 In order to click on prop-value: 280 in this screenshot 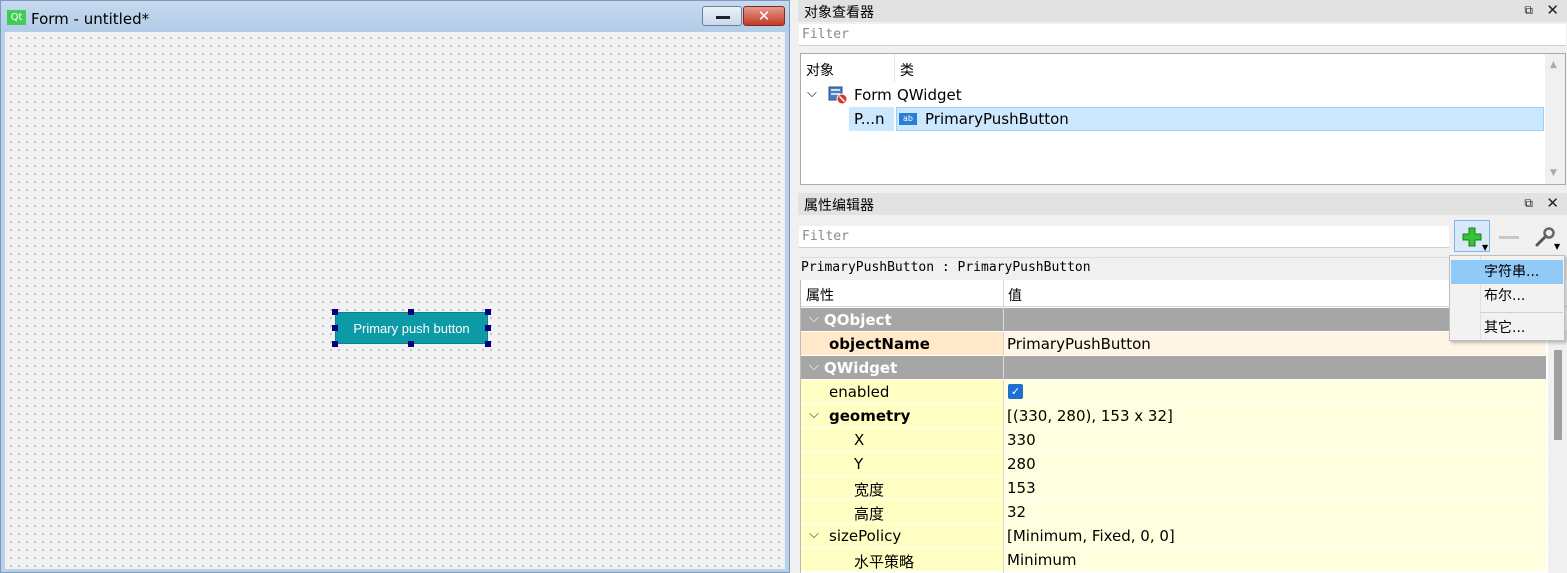, I will do `click(1021, 464)`.